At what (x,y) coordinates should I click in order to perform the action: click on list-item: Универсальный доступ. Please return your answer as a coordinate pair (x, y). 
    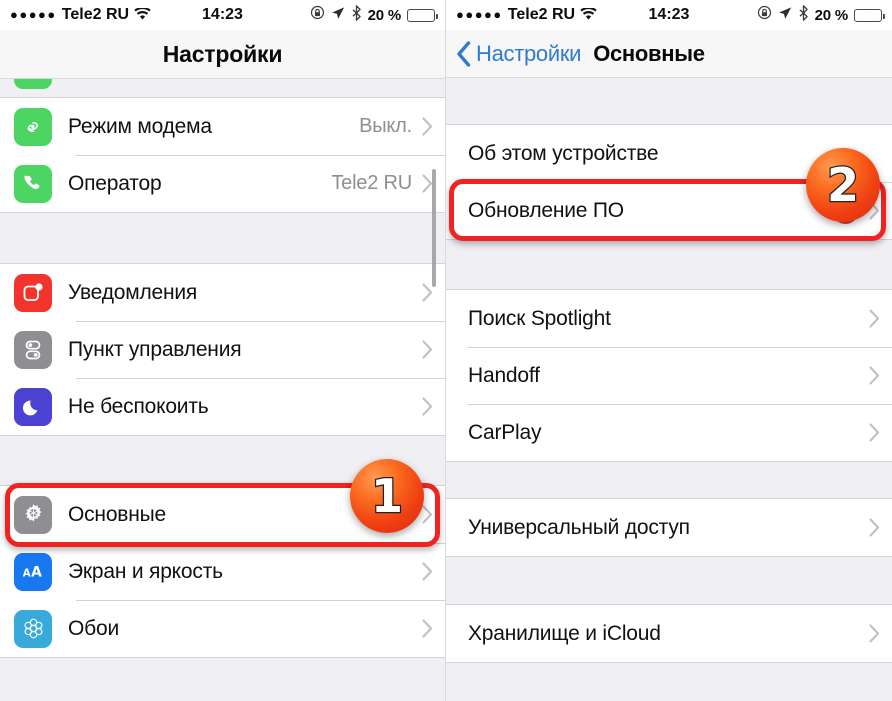
    Looking at the image, I should click on (669, 527).